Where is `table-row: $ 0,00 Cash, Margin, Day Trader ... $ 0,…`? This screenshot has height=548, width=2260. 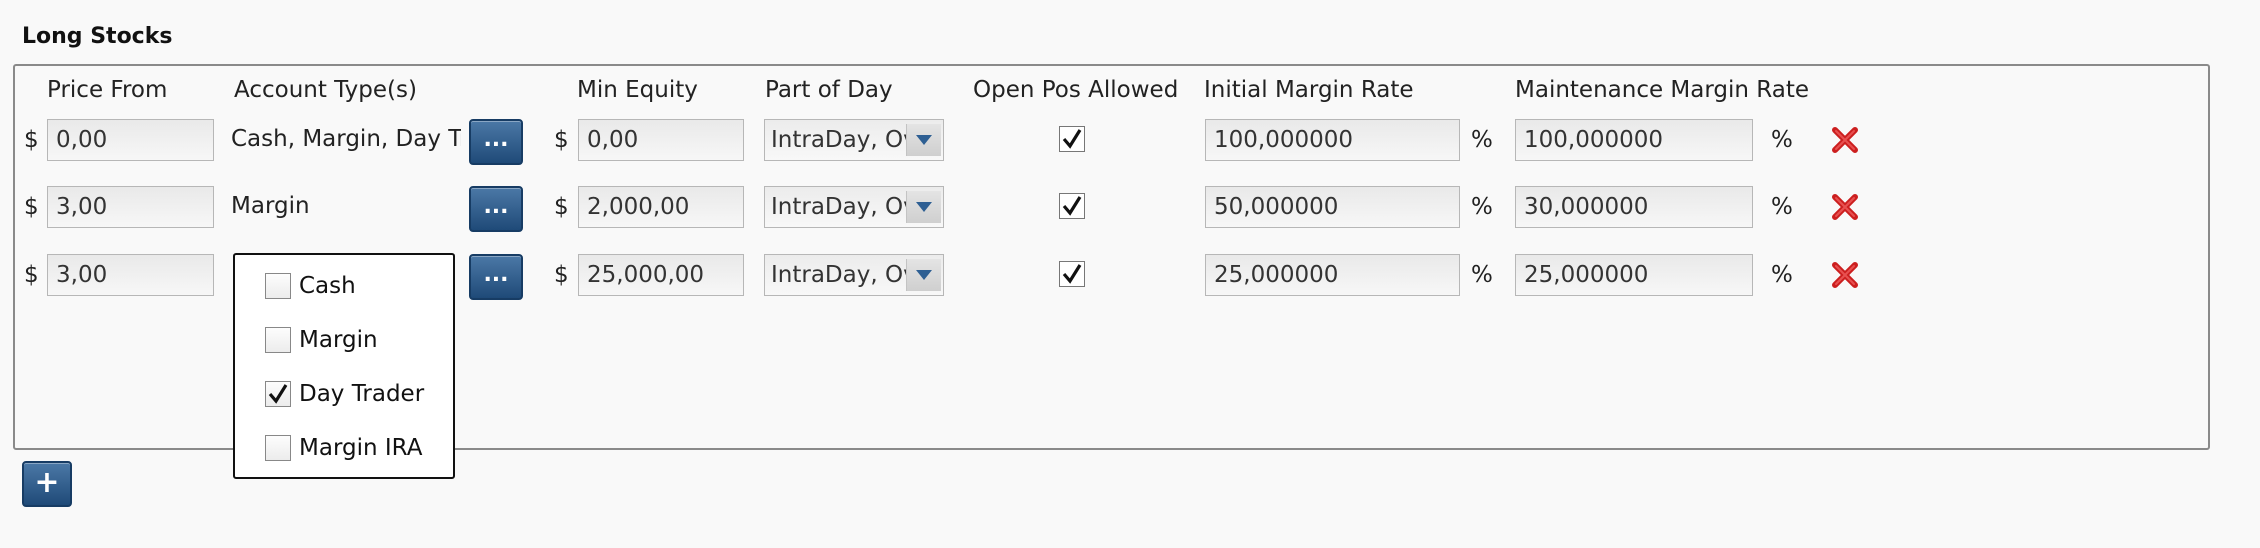
table-row: $ 0,00 Cash, Margin, Day Trader ... $ 0,… is located at coordinates (1130, 142).